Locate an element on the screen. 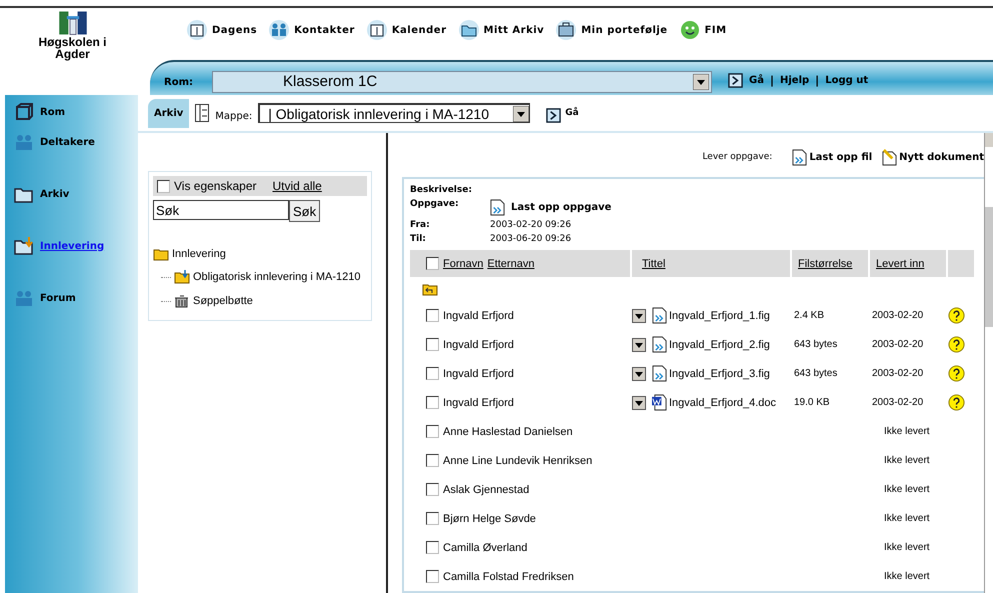  nav-link: Kalender is located at coordinates (406, 30).